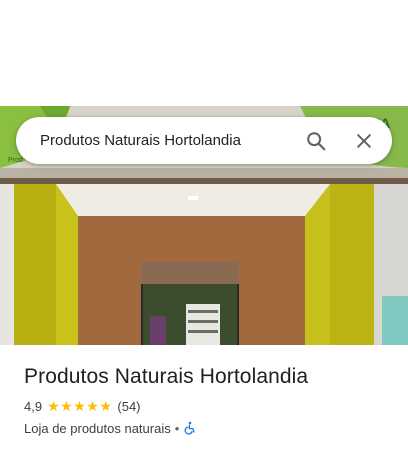  Describe the element at coordinates (204, 406) in the screenshot. I see `rating-row: 4,9 ★ ★ ★ ★ ★ (54)` at that location.